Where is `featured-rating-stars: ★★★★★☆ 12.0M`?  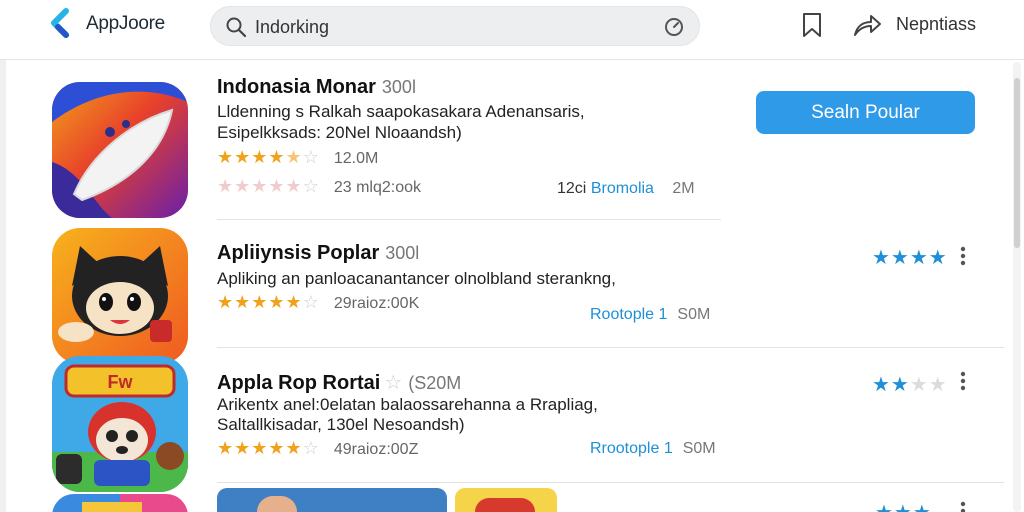 featured-rating-stars: ★★★★★☆ 12.0M is located at coordinates (298, 157).